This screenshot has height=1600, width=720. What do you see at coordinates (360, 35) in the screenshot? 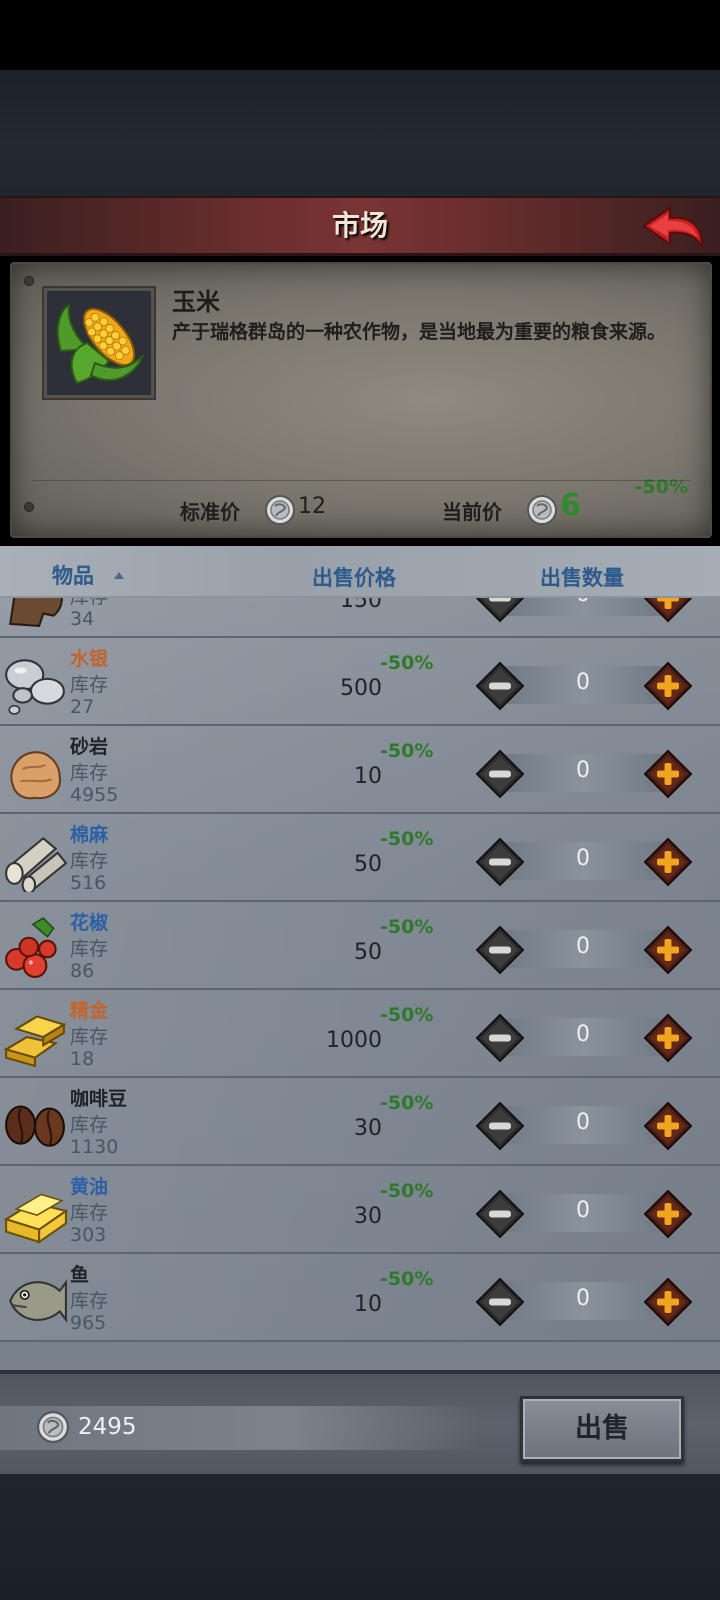
I see `status-bar` at bounding box center [360, 35].